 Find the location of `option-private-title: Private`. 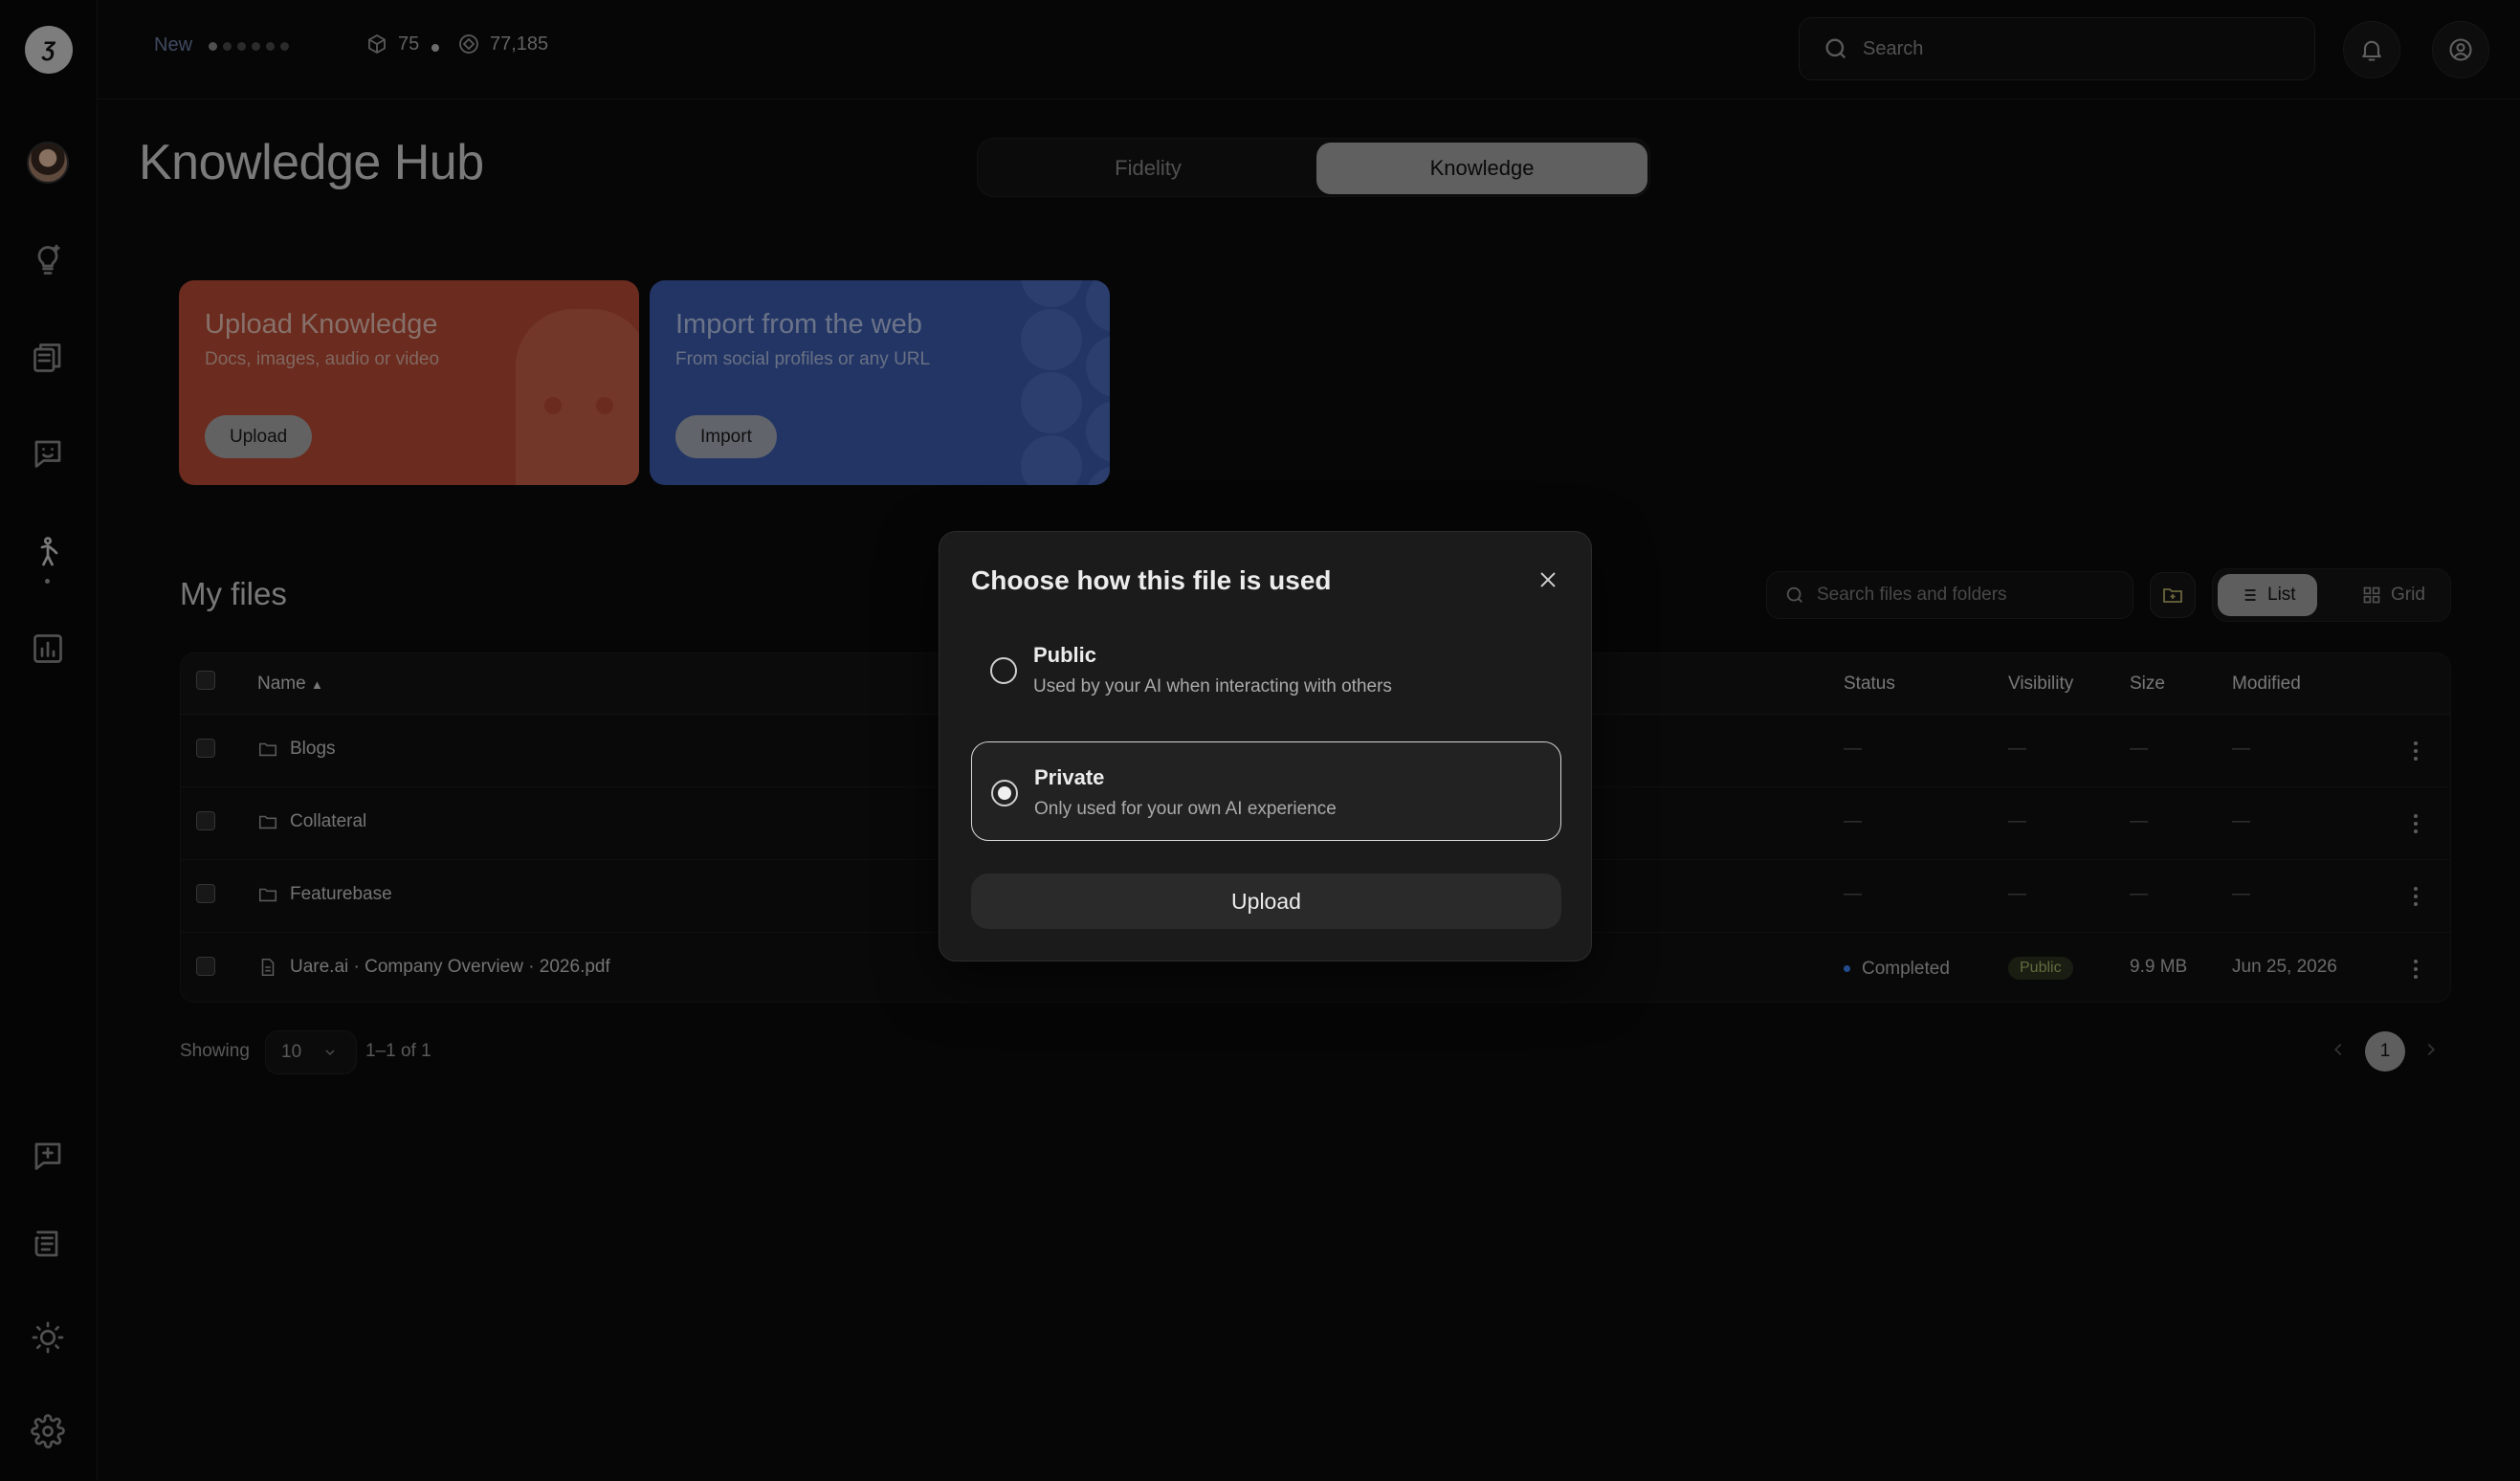

option-private-title: Private is located at coordinates (1070, 777).